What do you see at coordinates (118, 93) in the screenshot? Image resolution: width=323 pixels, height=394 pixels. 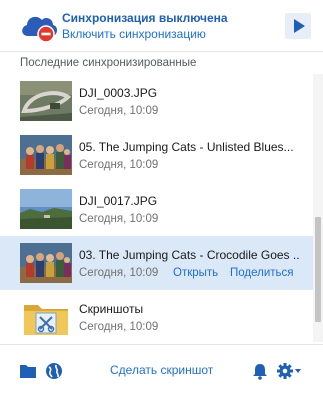 I see `file-name: DJI_0003.JPG` at bounding box center [118, 93].